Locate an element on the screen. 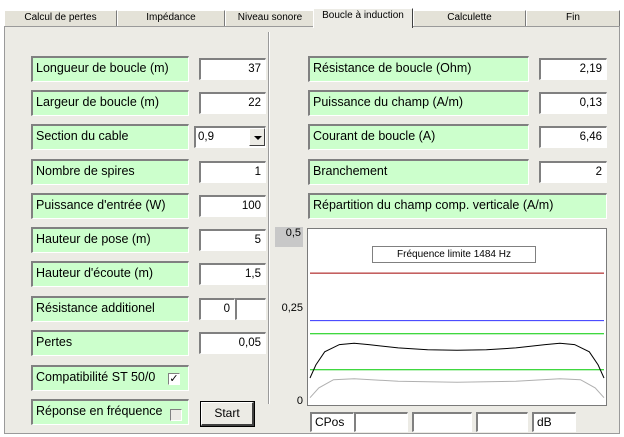 The height and width of the screenshot is (437, 624). y-tick-mid: 0,25 is located at coordinates (292, 308).